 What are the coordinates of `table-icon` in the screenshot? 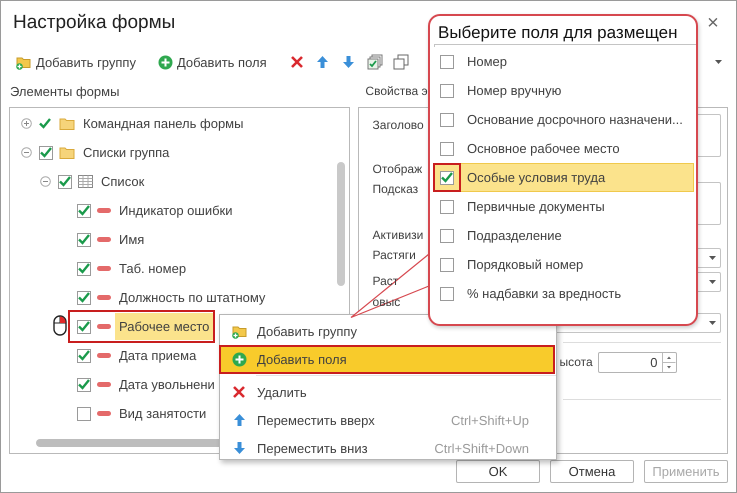 It's located at (85, 181).